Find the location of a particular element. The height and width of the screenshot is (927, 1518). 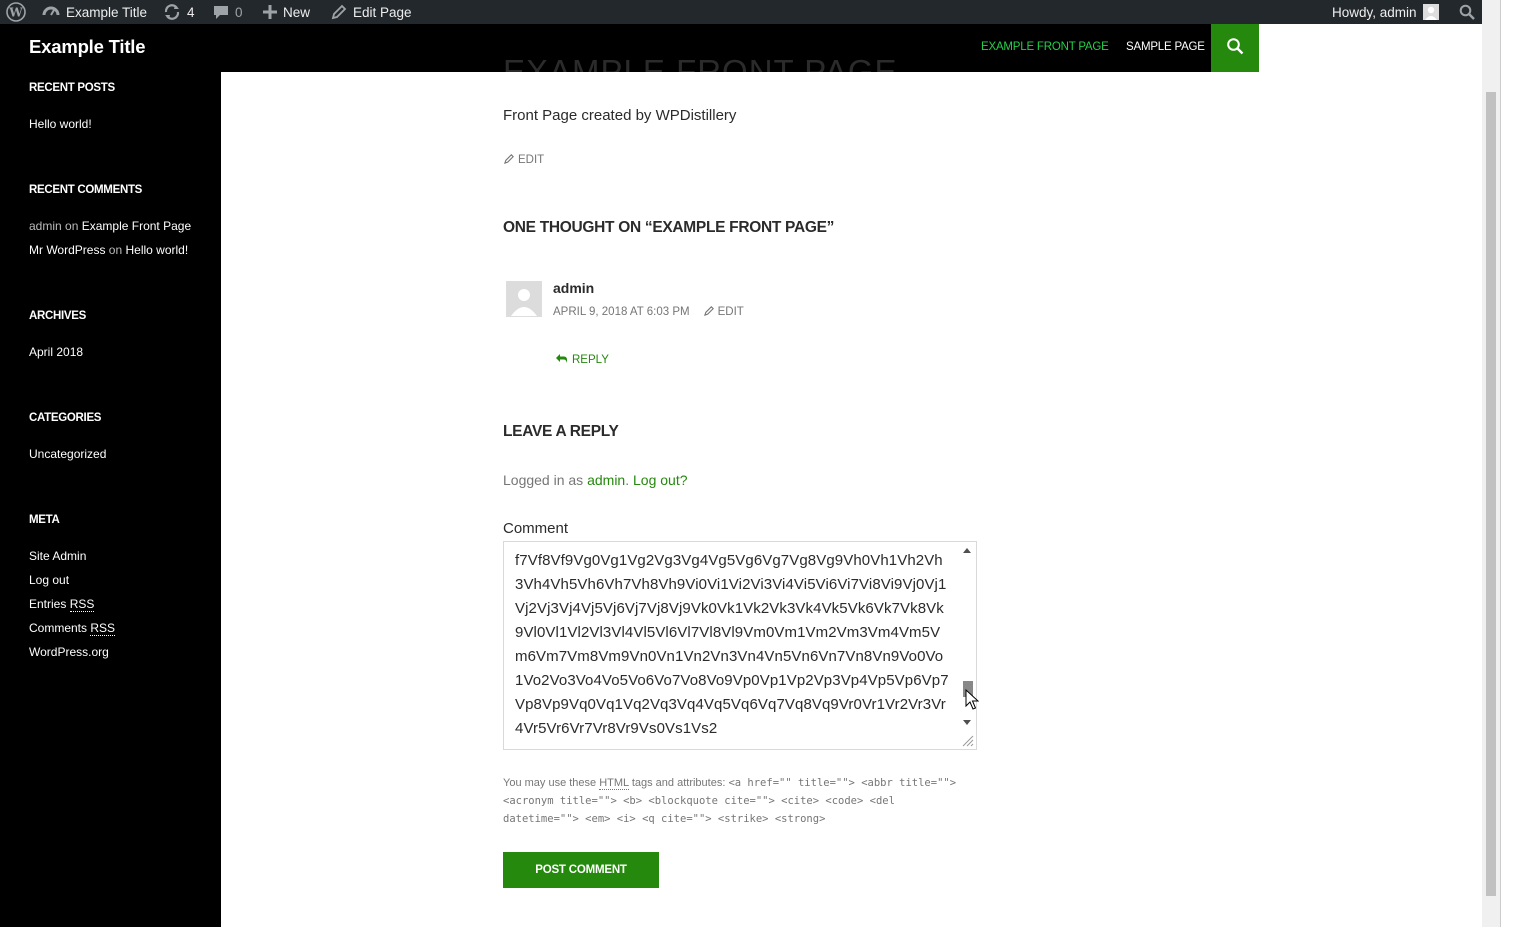

edit-label: EDIT is located at coordinates (531, 160).